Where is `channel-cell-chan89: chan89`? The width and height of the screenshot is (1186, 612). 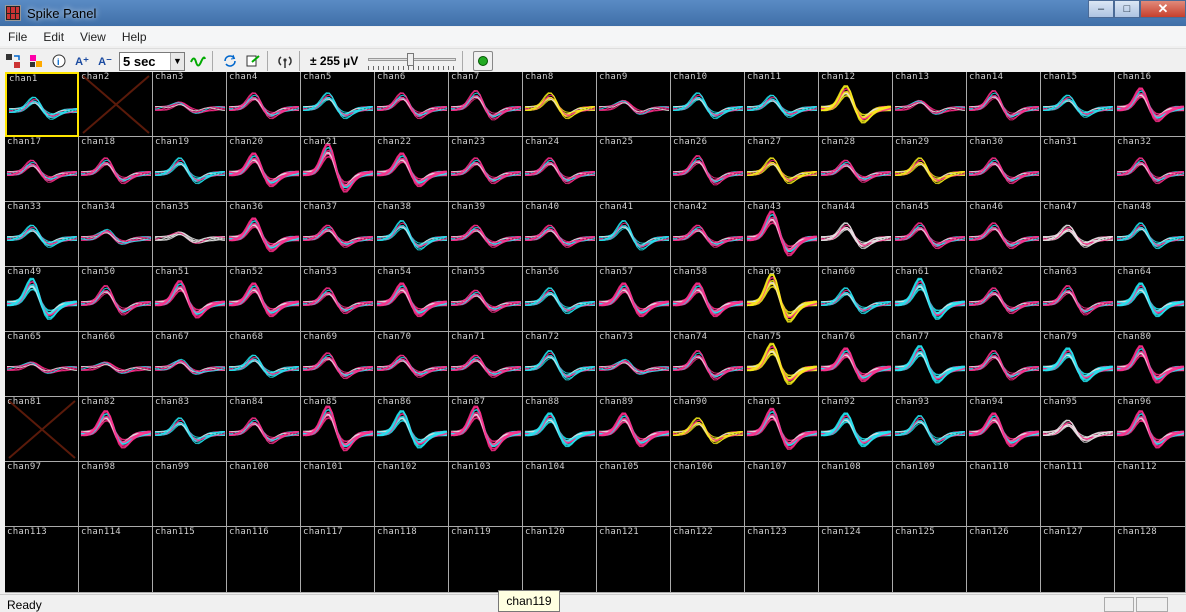
channel-cell-chan89: chan89 is located at coordinates (634, 429).